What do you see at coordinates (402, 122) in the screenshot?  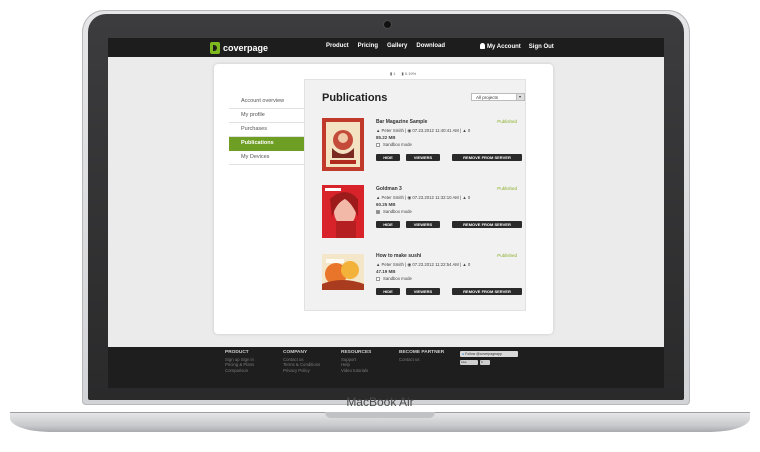 I see `publication-title: Bar Magazine Sample` at bounding box center [402, 122].